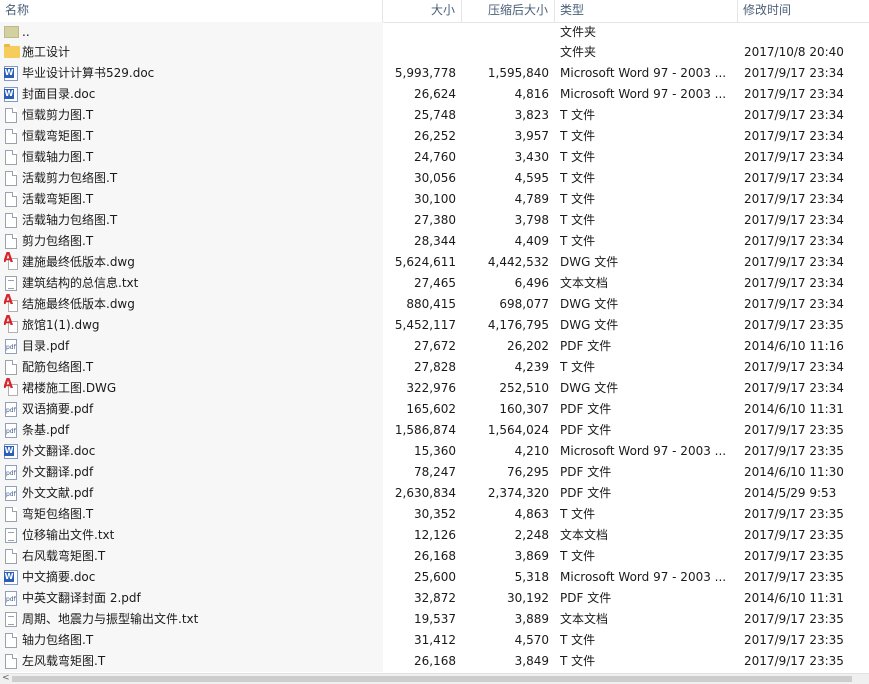 Image resolution: width=869 pixels, height=684 pixels. What do you see at coordinates (69, 388) in the screenshot?
I see `file-name: 裙楼施工图.DWG` at bounding box center [69, 388].